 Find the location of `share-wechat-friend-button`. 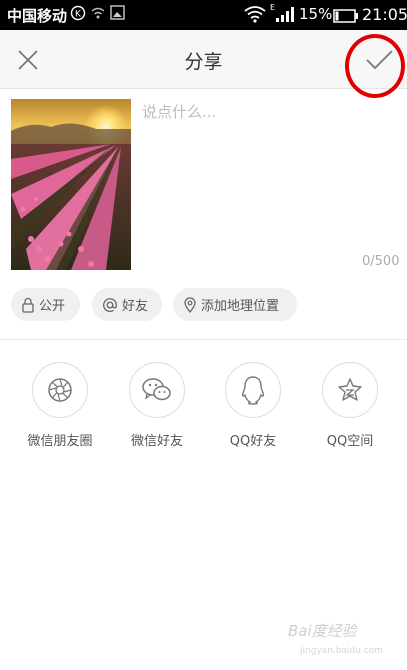

share-wechat-friend-button is located at coordinates (157, 390).